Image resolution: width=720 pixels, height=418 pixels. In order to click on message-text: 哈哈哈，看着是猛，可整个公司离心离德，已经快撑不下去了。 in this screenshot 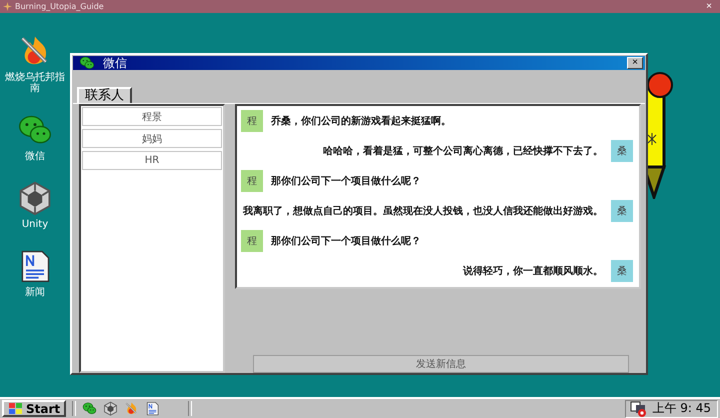, I will do `click(463, 151)`.